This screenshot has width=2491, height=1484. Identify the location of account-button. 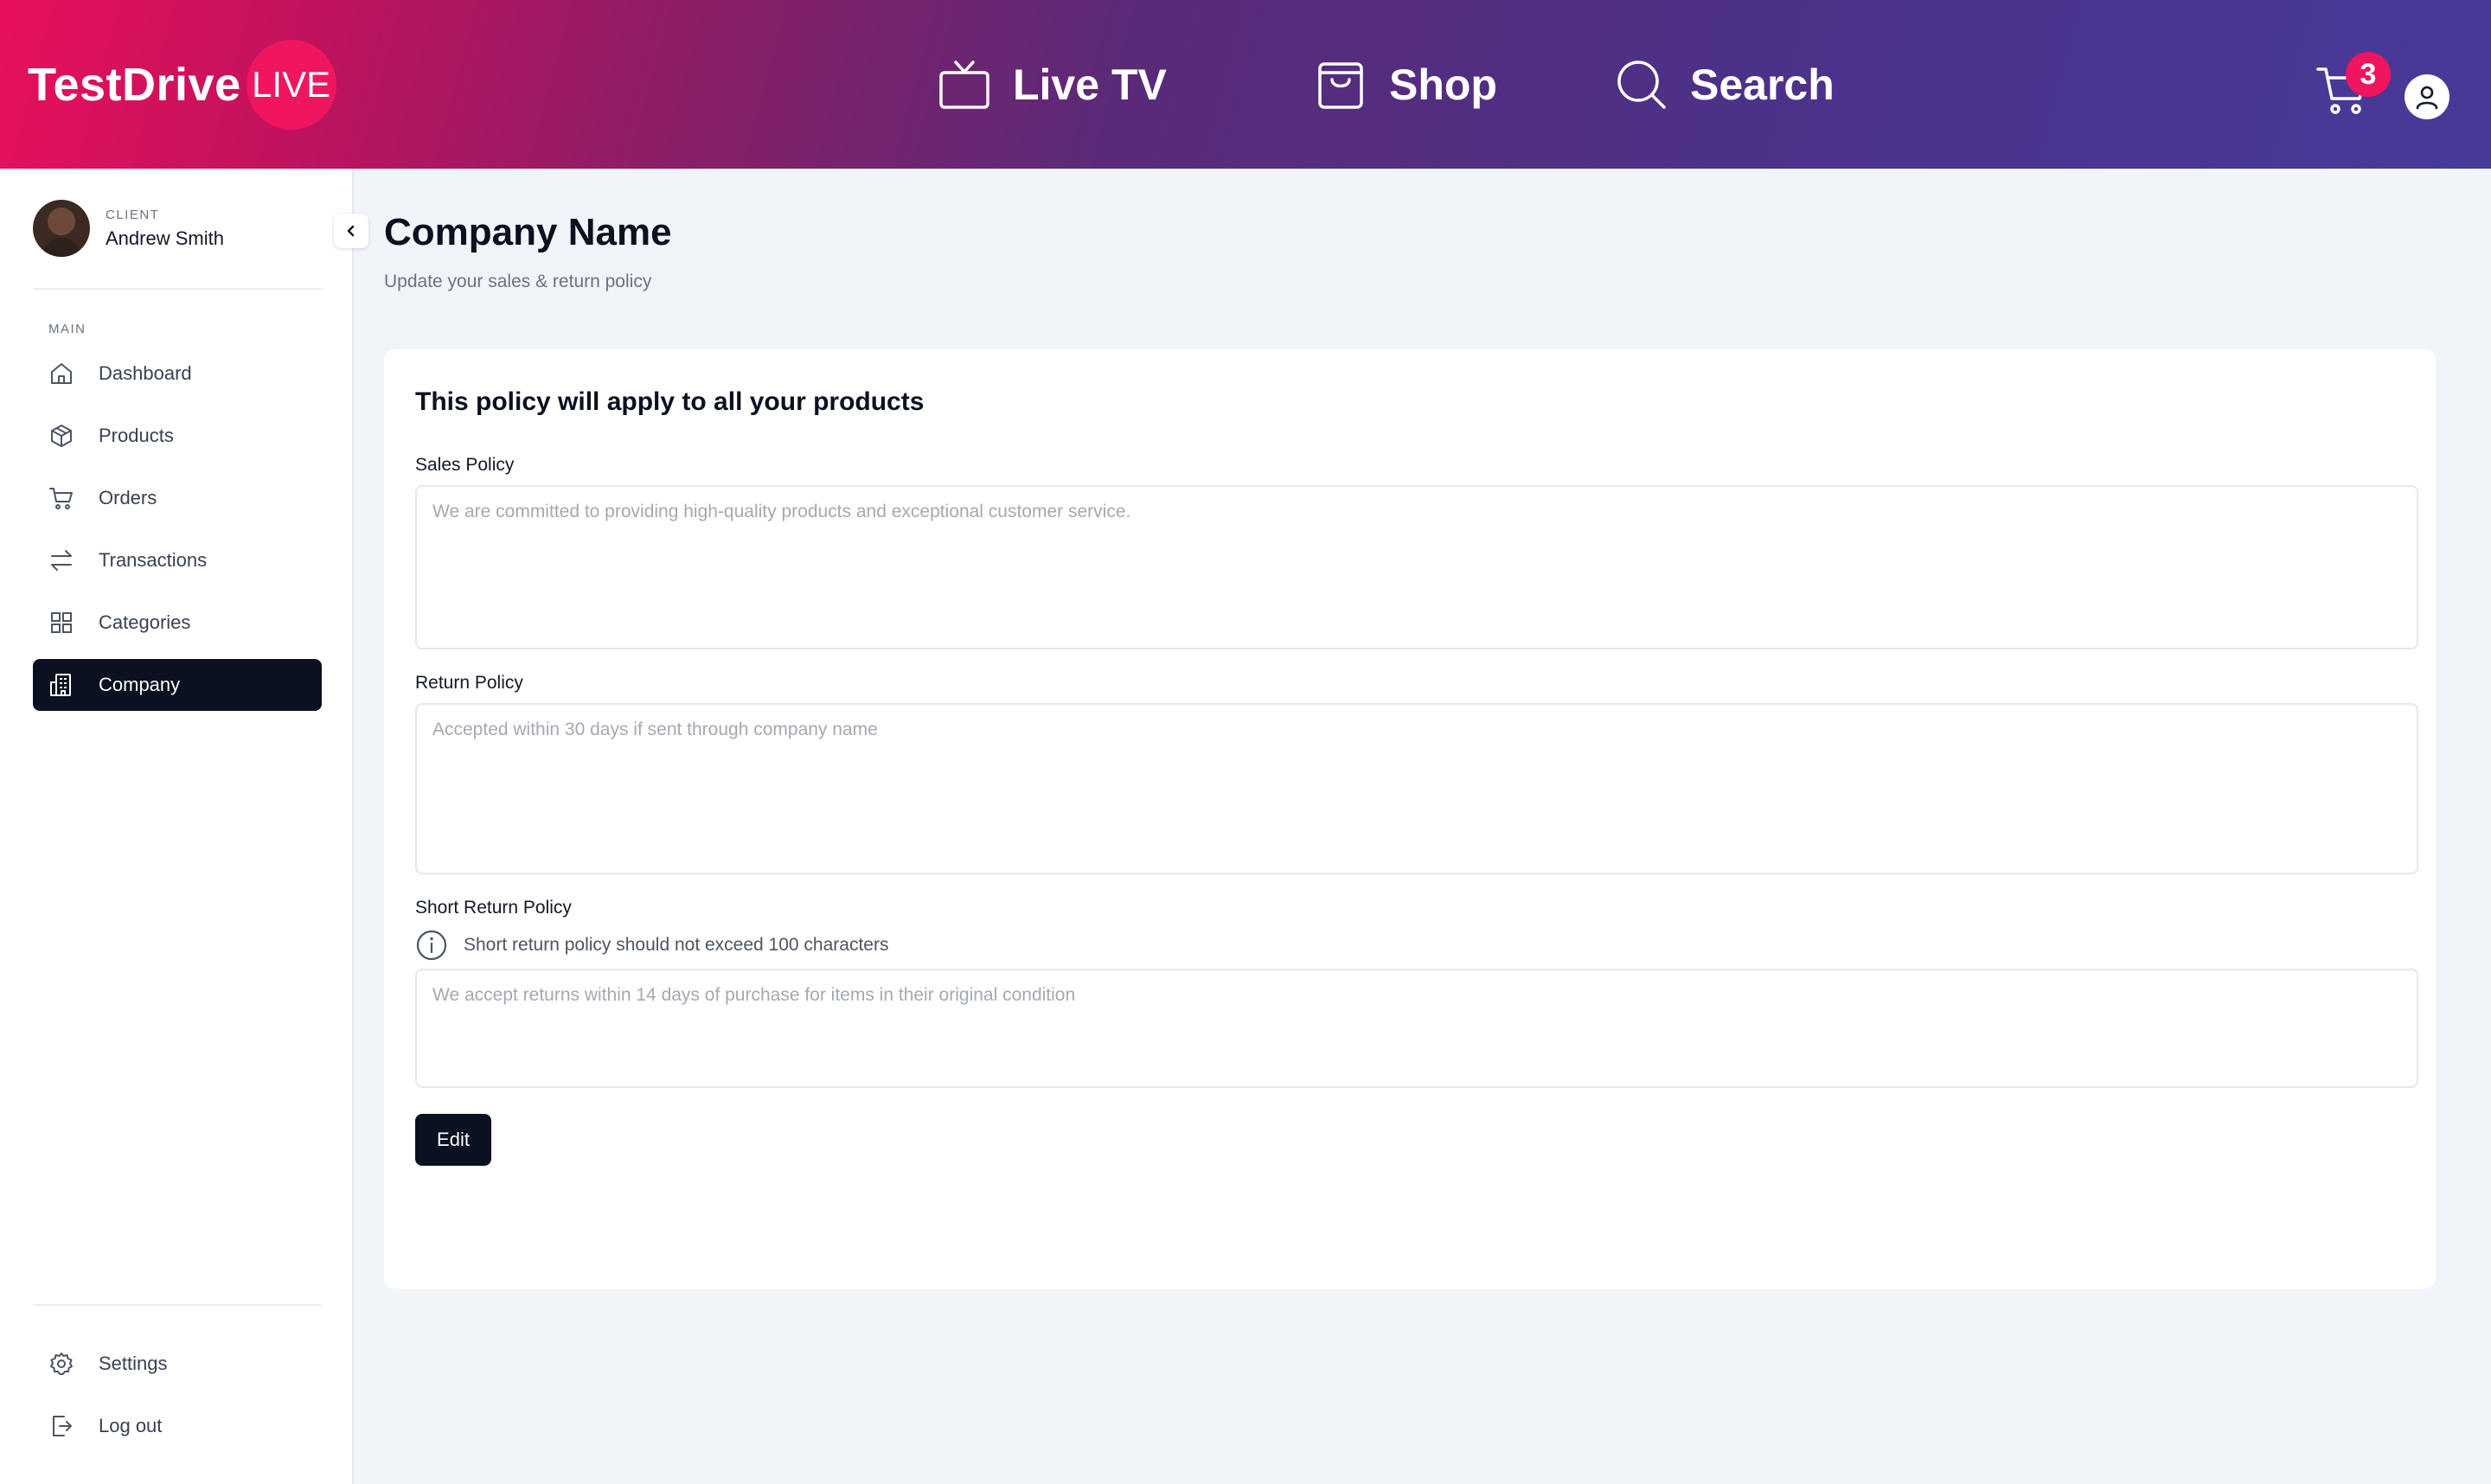
(2427, 97).